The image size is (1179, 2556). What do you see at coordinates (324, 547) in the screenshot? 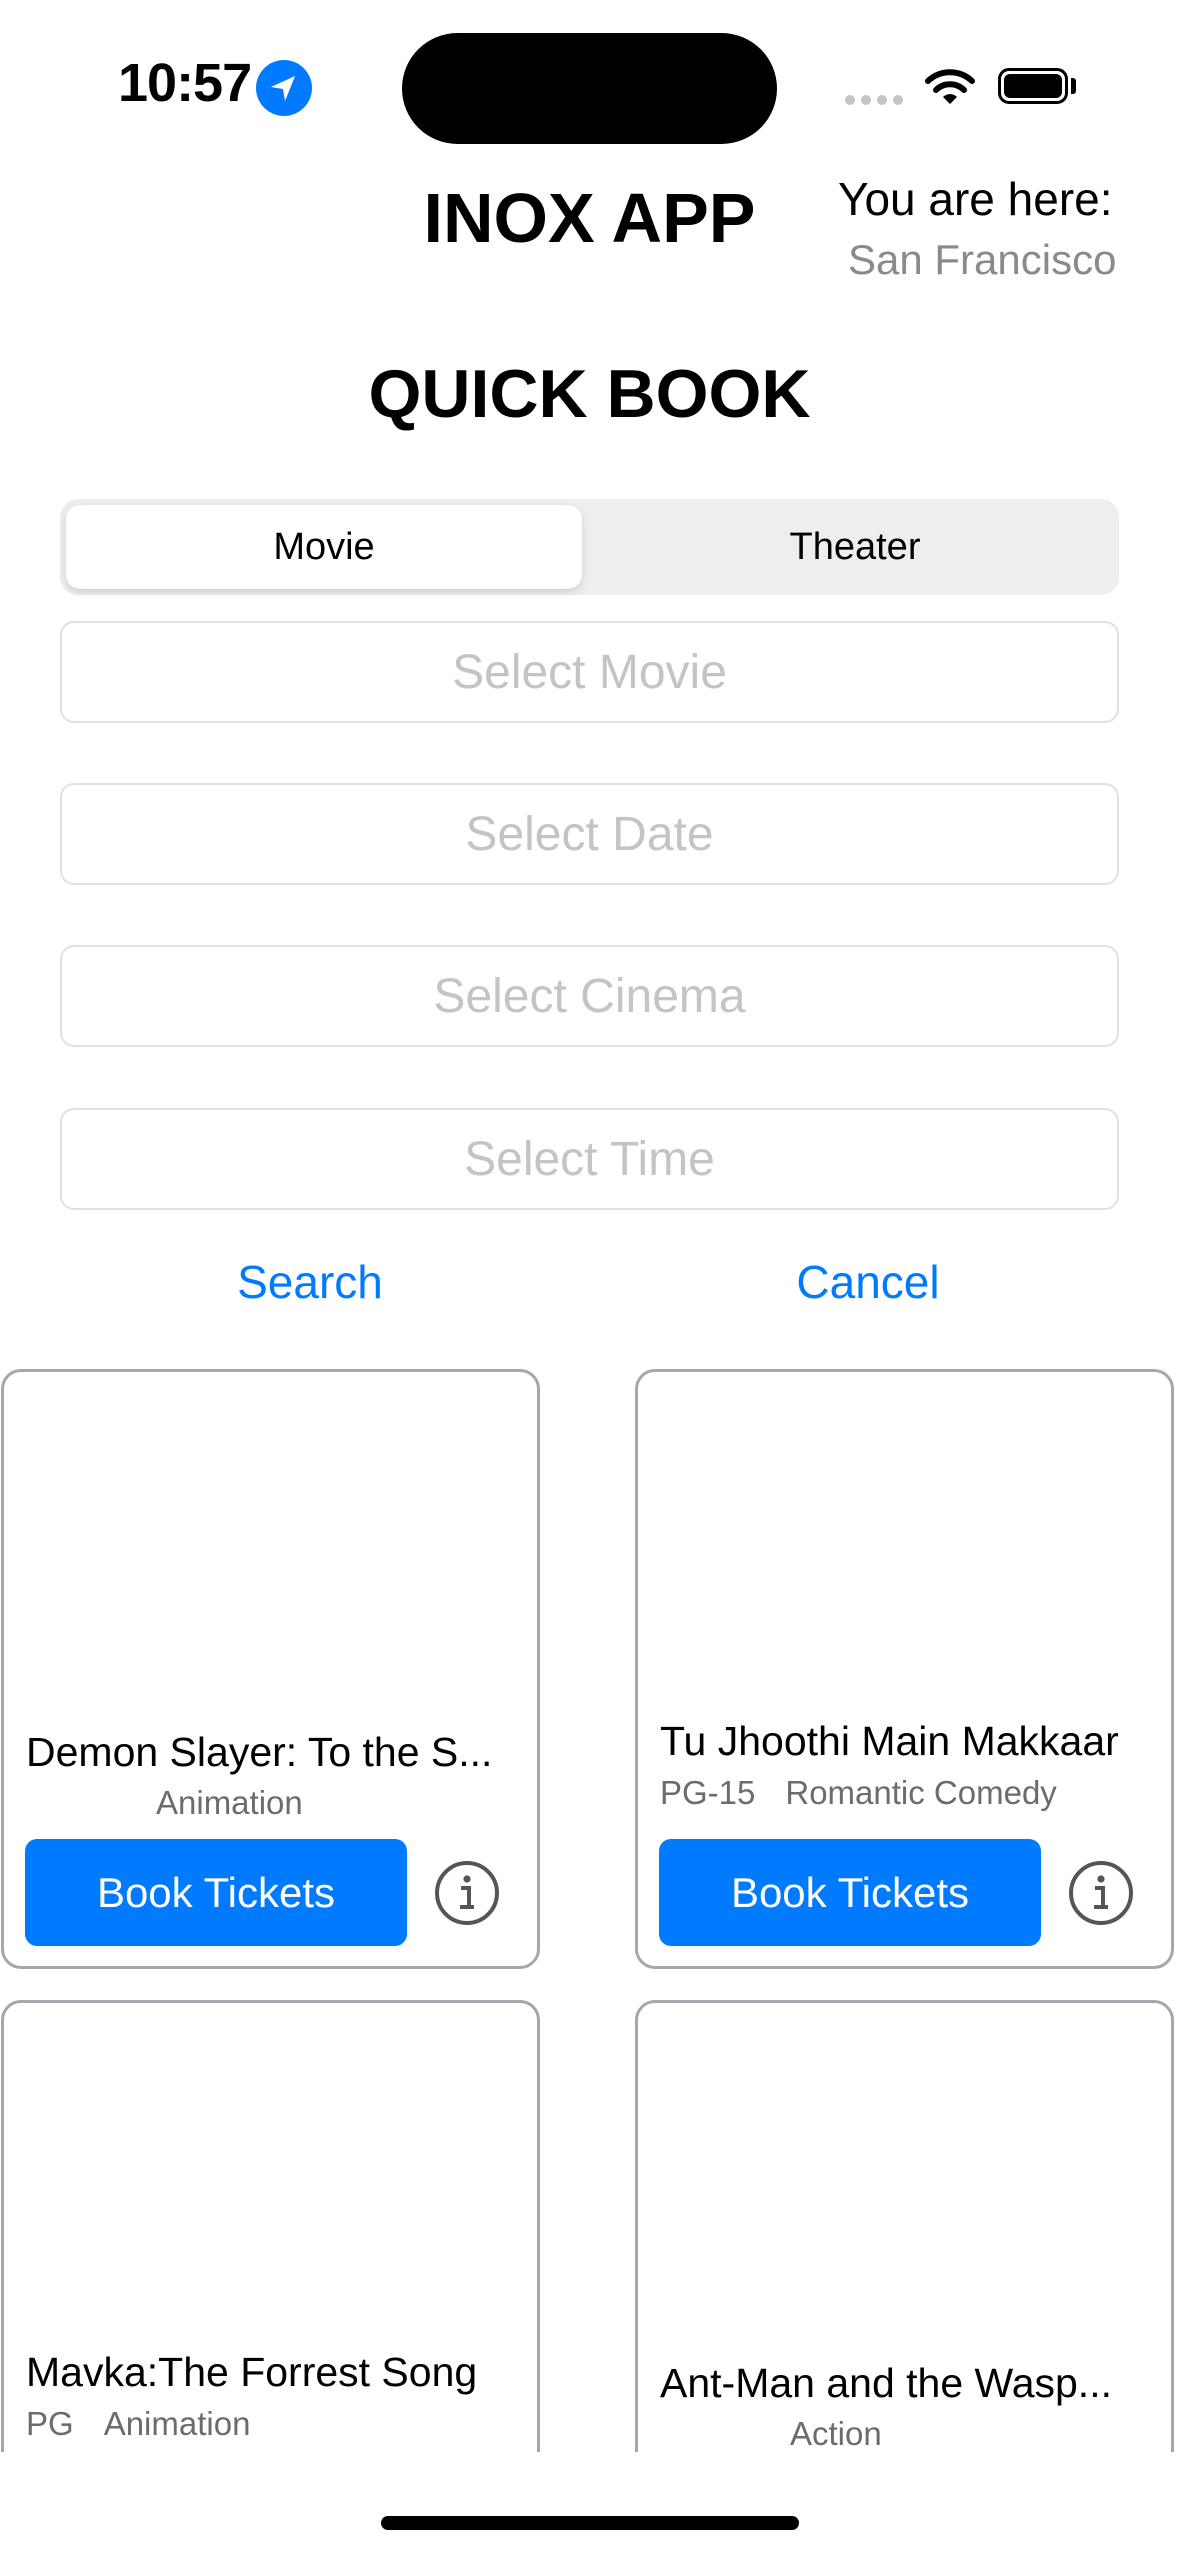
I see `segment-movie: Movie` at bounding box center [324, 547].